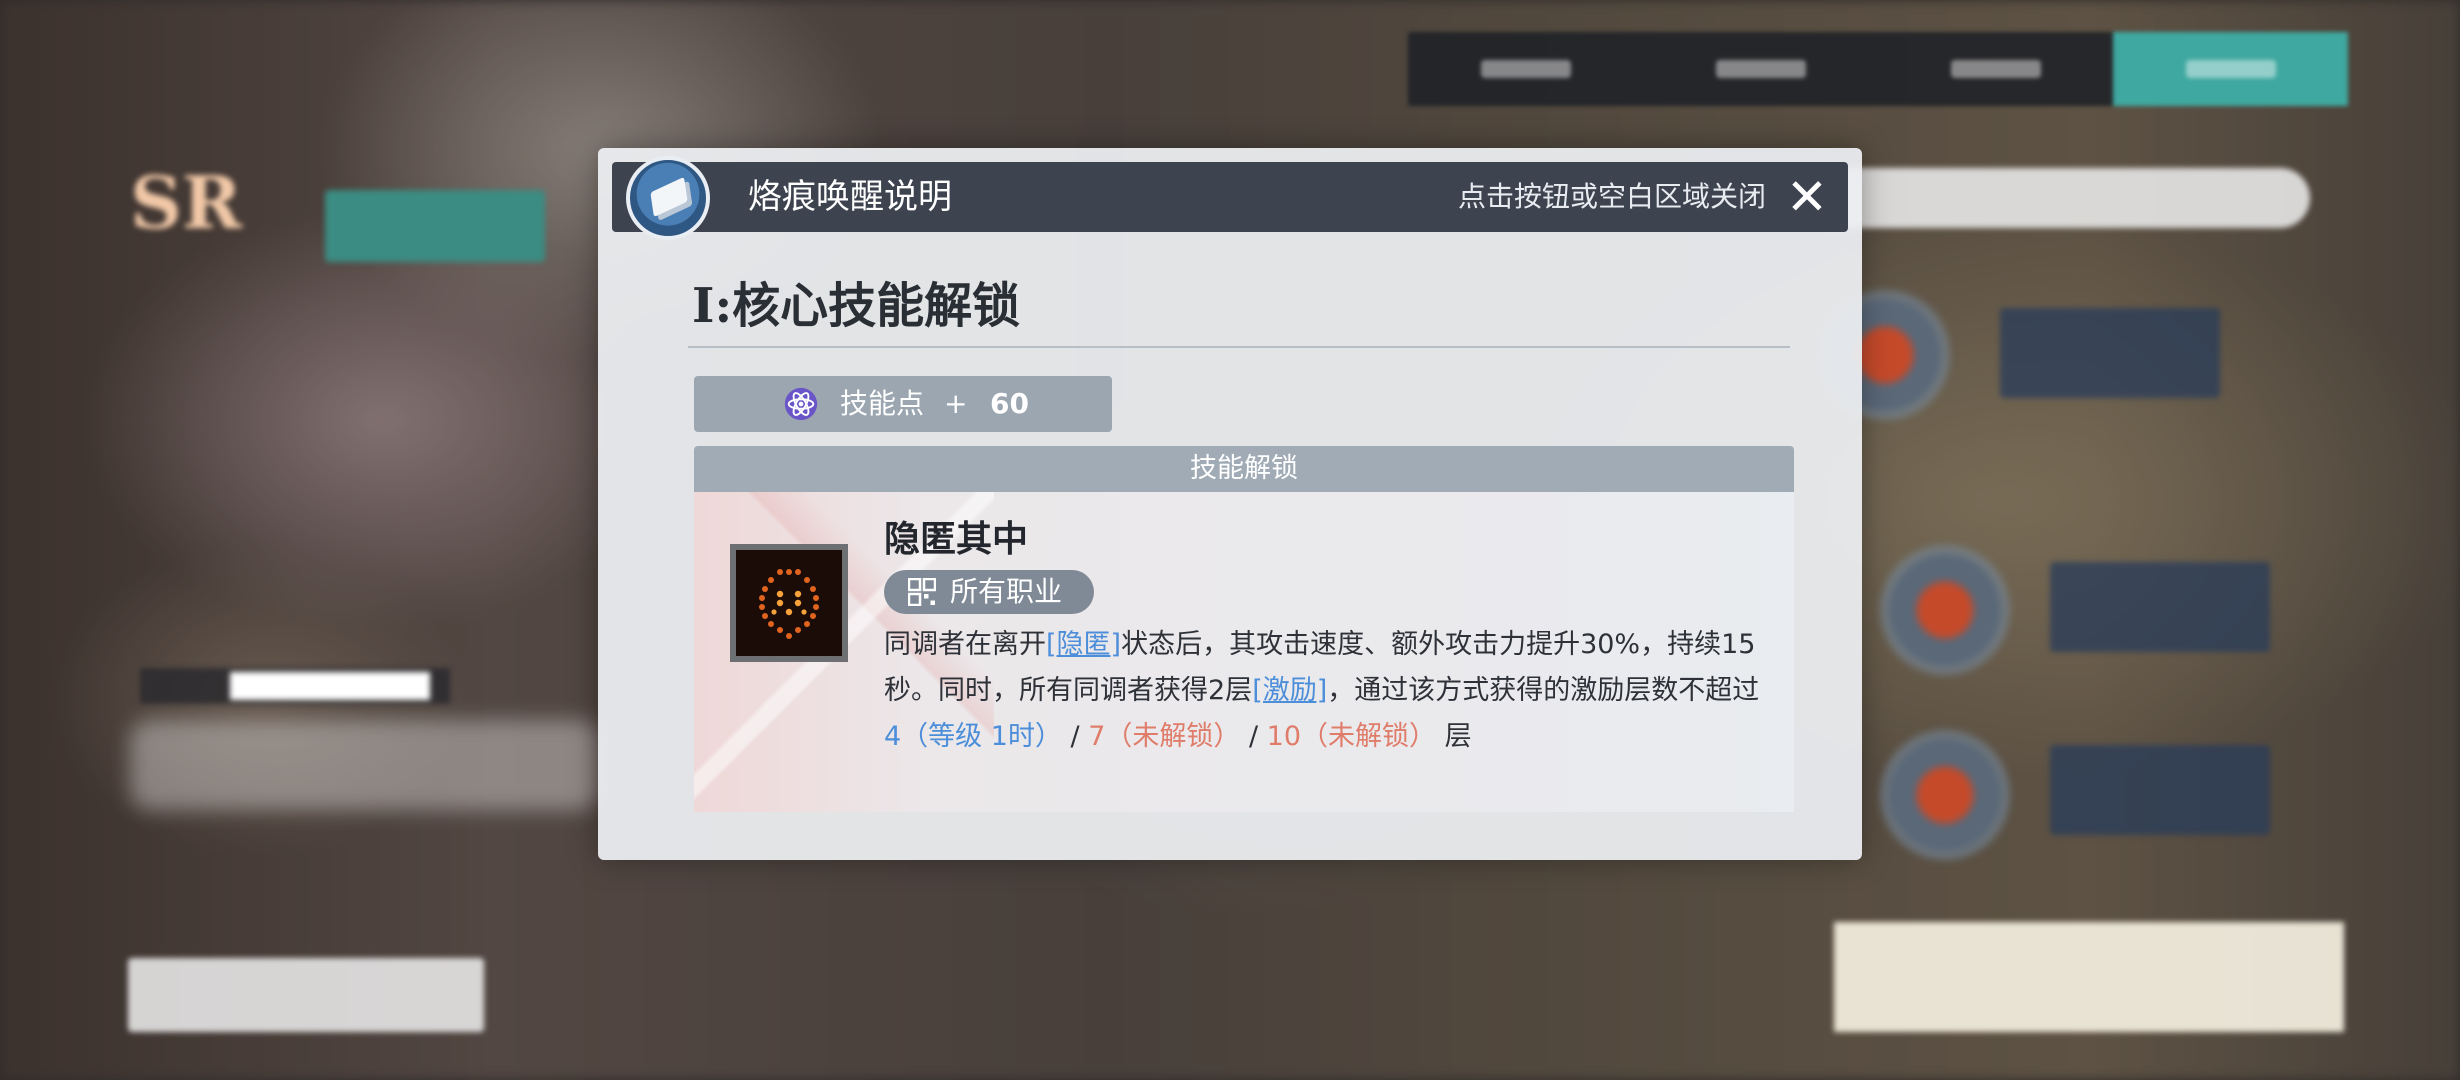  What do you see at coordinates (1164, 736) in the screenshot?
I see `level-value-locked: 7（未解锁）` at bounding box center [1164, 736].